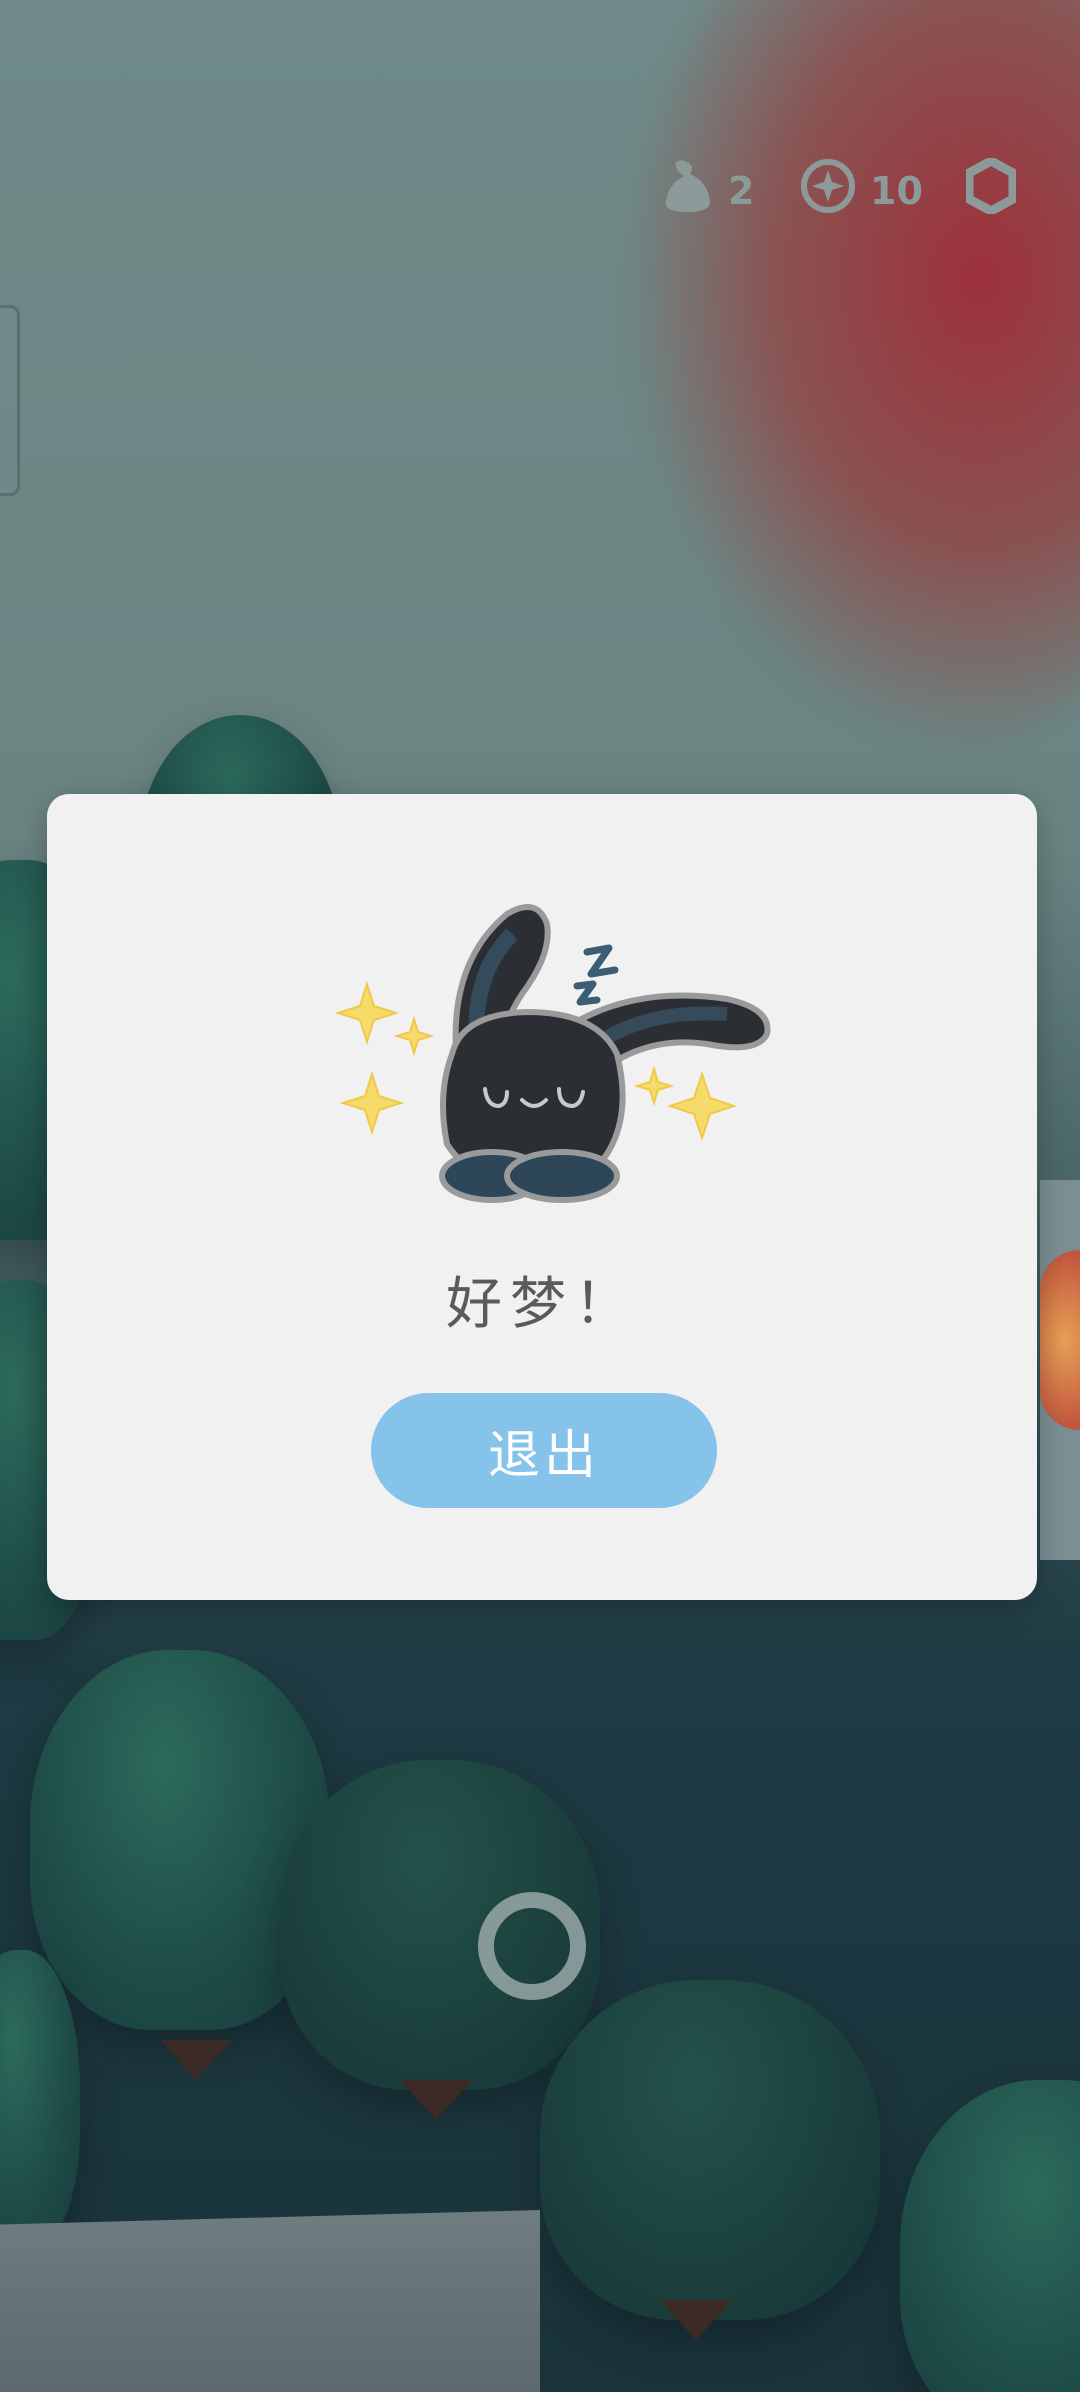 The height and width of the screenshot is (2392, 1080). I want to click on exit-button: 退出, so click(544, 1450).